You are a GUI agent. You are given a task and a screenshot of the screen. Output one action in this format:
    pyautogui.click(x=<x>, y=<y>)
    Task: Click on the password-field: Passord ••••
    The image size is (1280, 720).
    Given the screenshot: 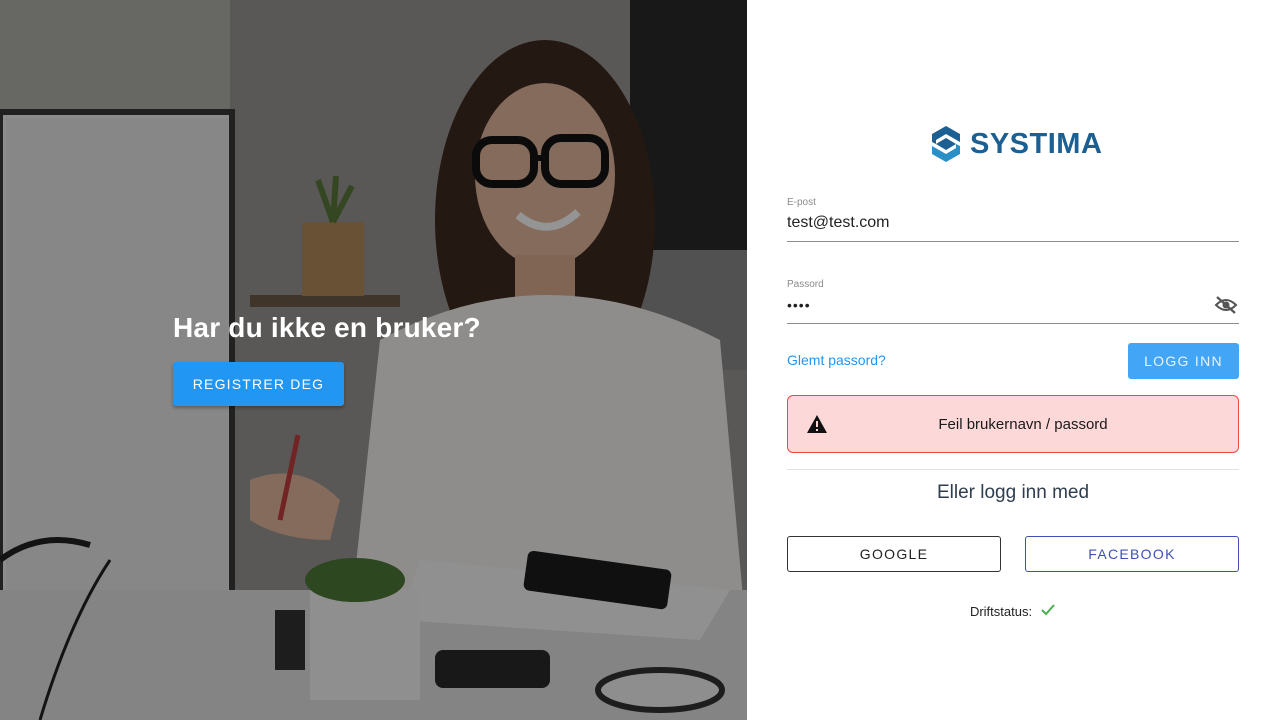 What is the action you would take?
    pyautogui.click(x=1013, y=301)
    